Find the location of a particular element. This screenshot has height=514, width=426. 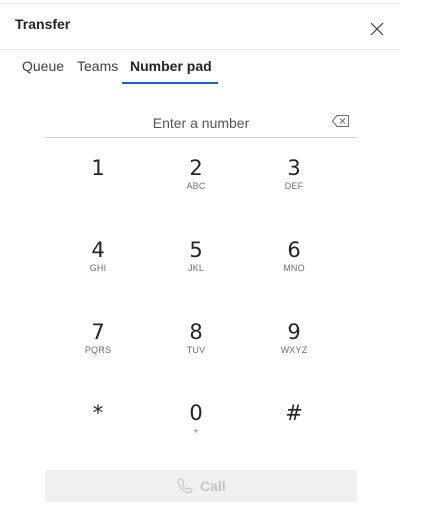

key-6: 6 MNO is located at coordinates (294, 268).